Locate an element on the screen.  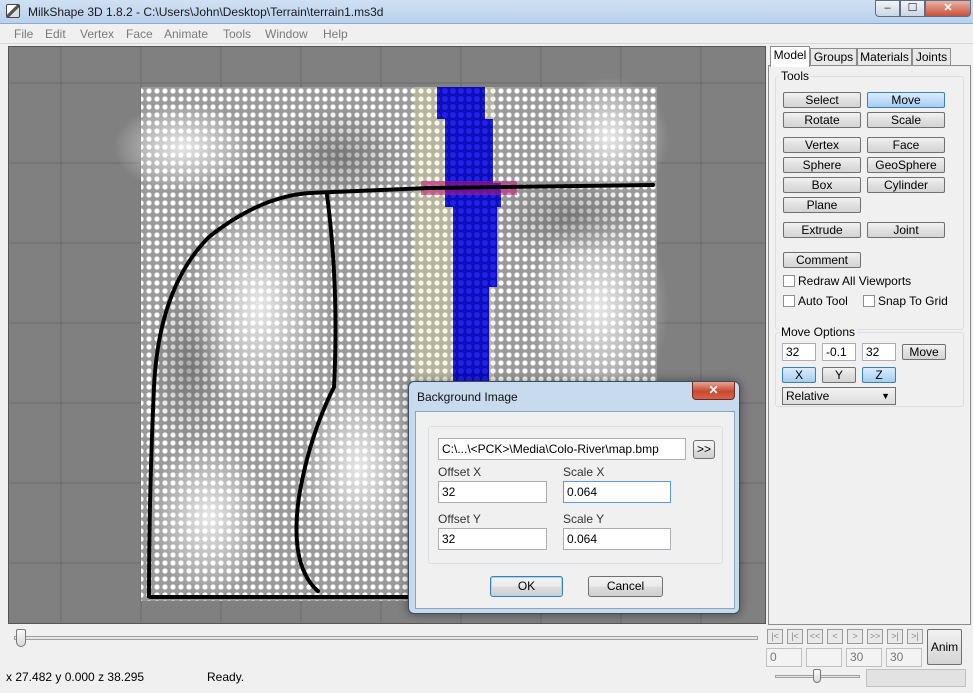
scale-x-field is located at coordinates (617, 492).